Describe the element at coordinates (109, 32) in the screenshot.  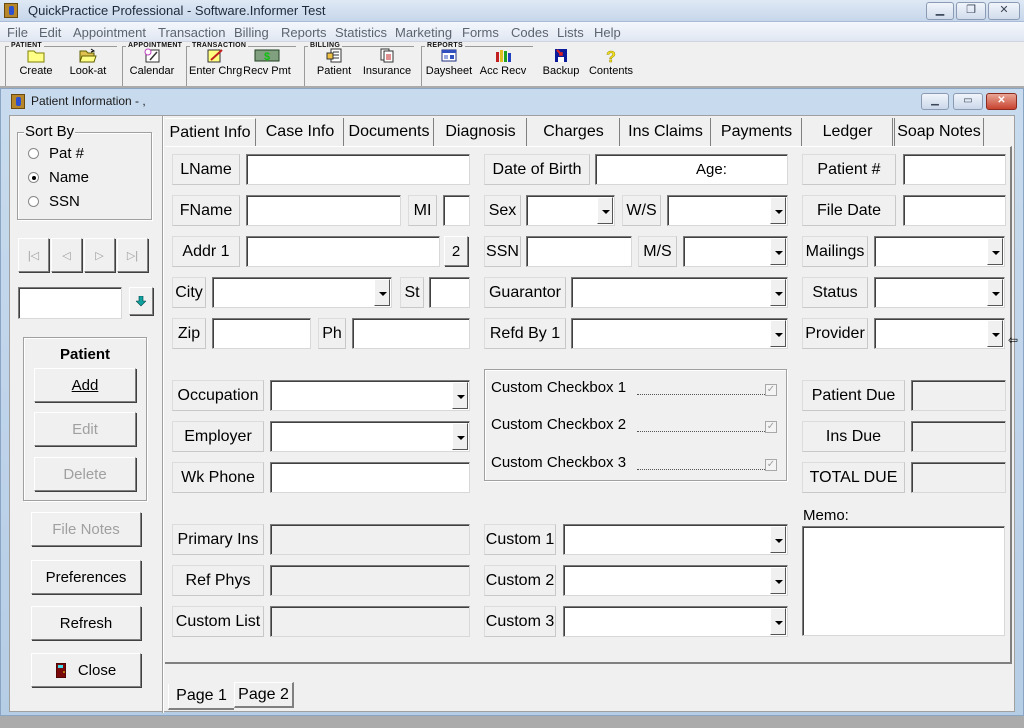
I see `menu-appointment: Appointment` at that location.